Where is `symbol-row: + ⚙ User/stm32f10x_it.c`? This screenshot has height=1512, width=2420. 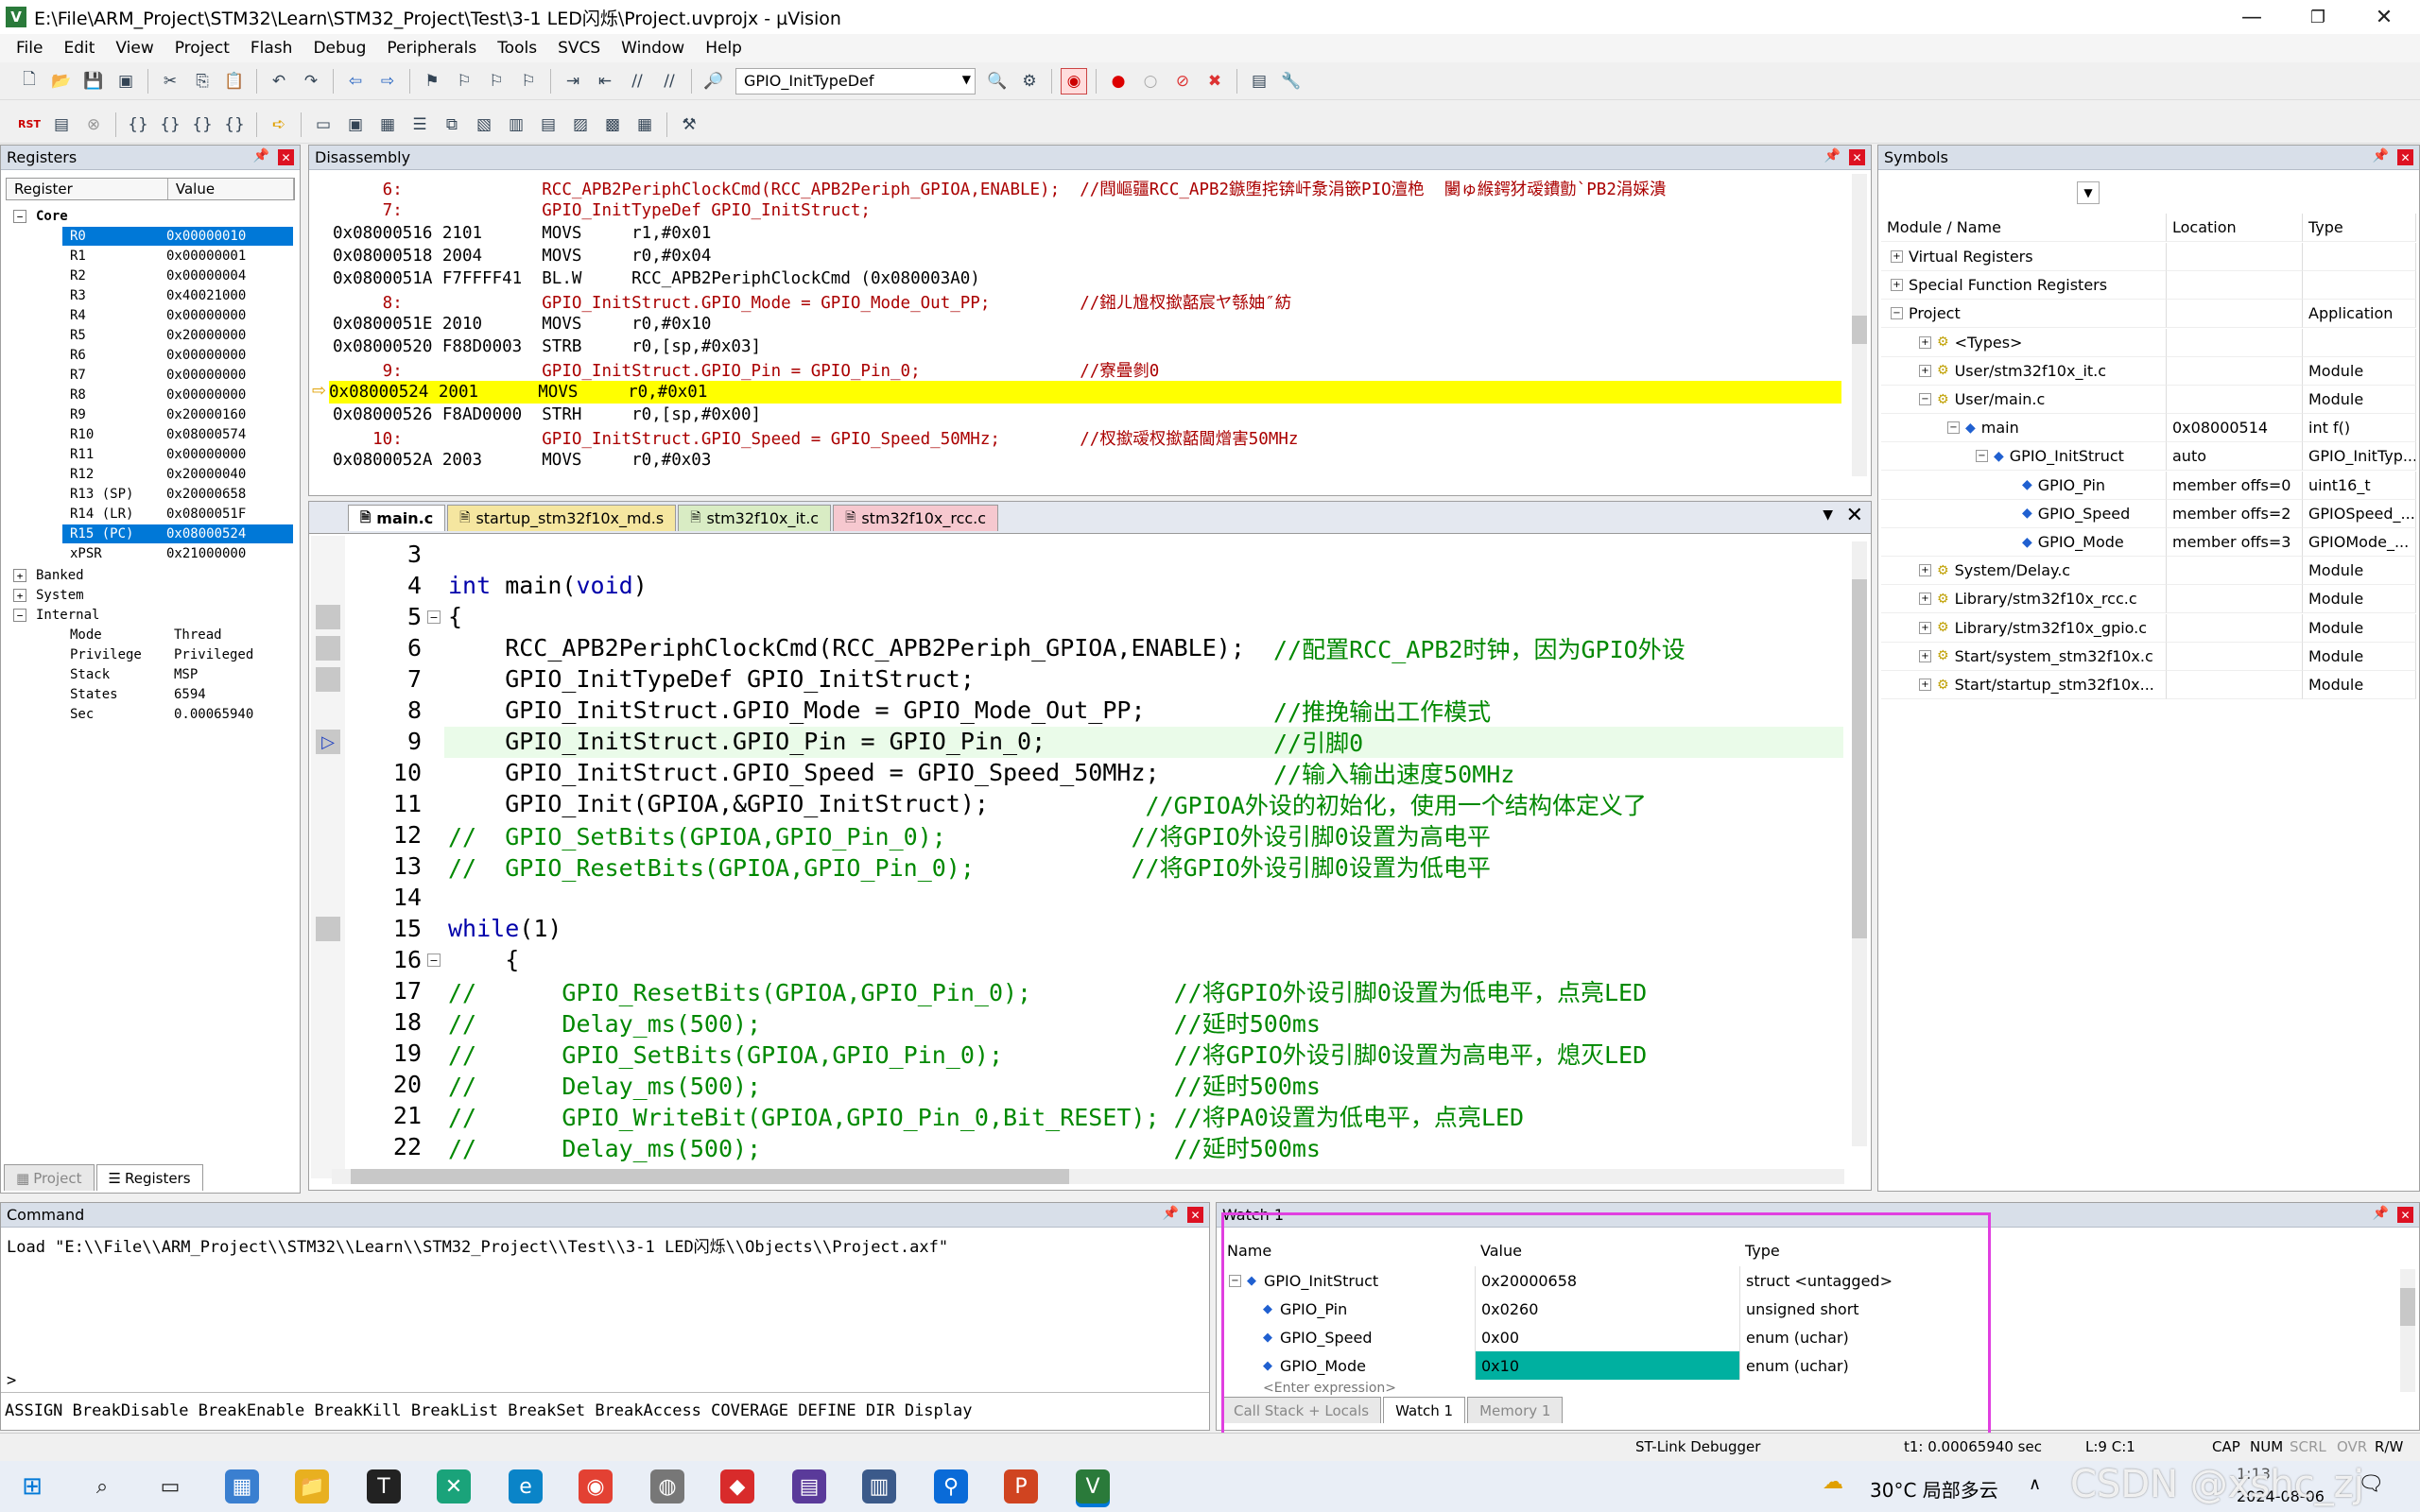 symbol-row: + ⚙ User/stm32f10x_it.c is located at coordinates (2024, 371).